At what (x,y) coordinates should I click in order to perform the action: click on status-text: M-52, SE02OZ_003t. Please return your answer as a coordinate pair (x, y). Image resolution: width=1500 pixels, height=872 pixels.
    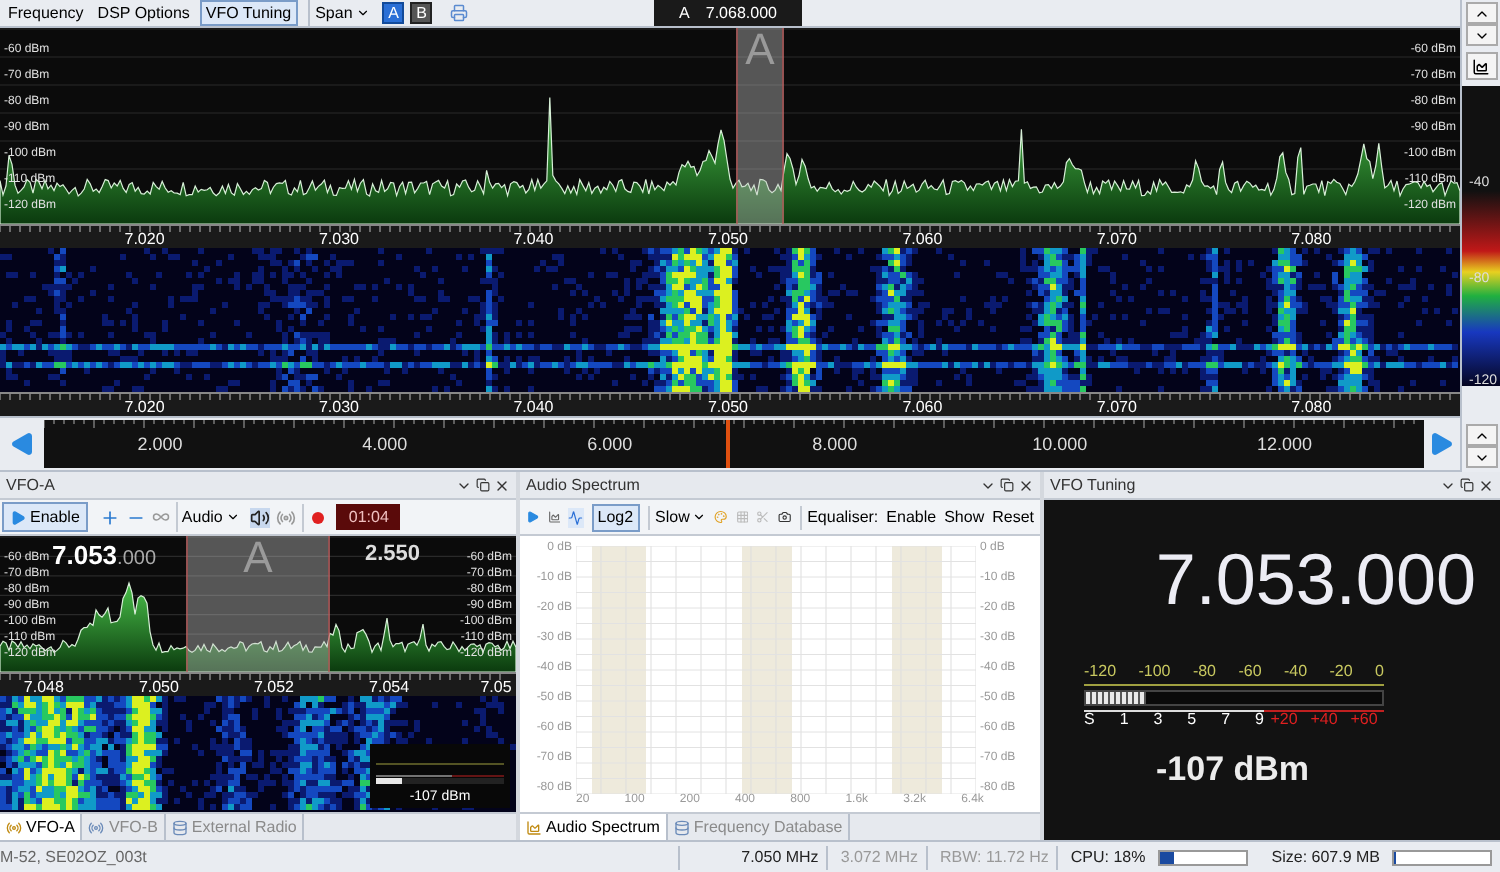
    Looking at the image, I should click on (340, 857).